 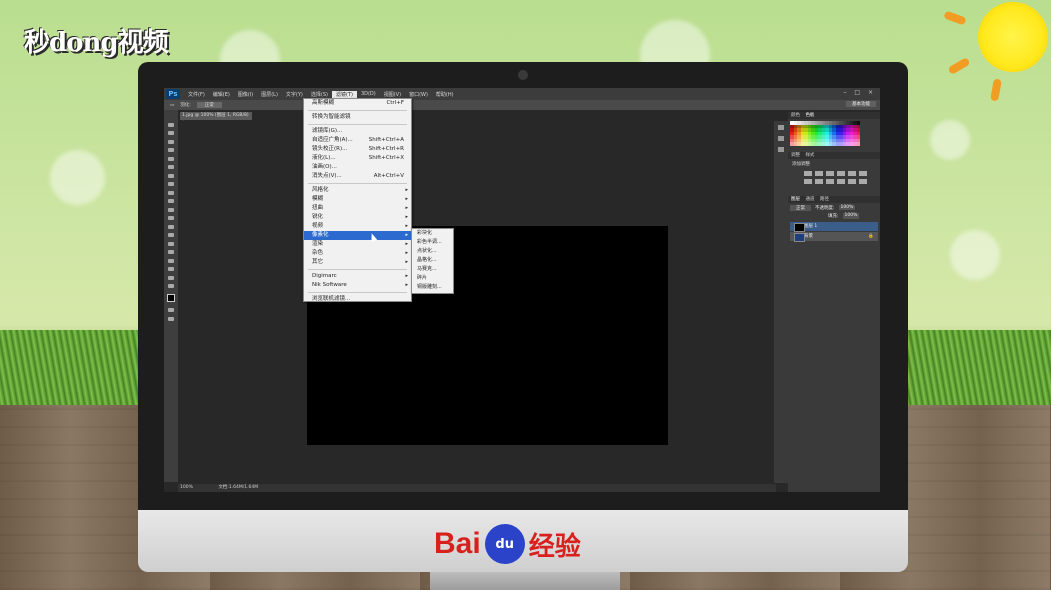 I want to click on properties-panel-icon, so click(x=781, y=138).